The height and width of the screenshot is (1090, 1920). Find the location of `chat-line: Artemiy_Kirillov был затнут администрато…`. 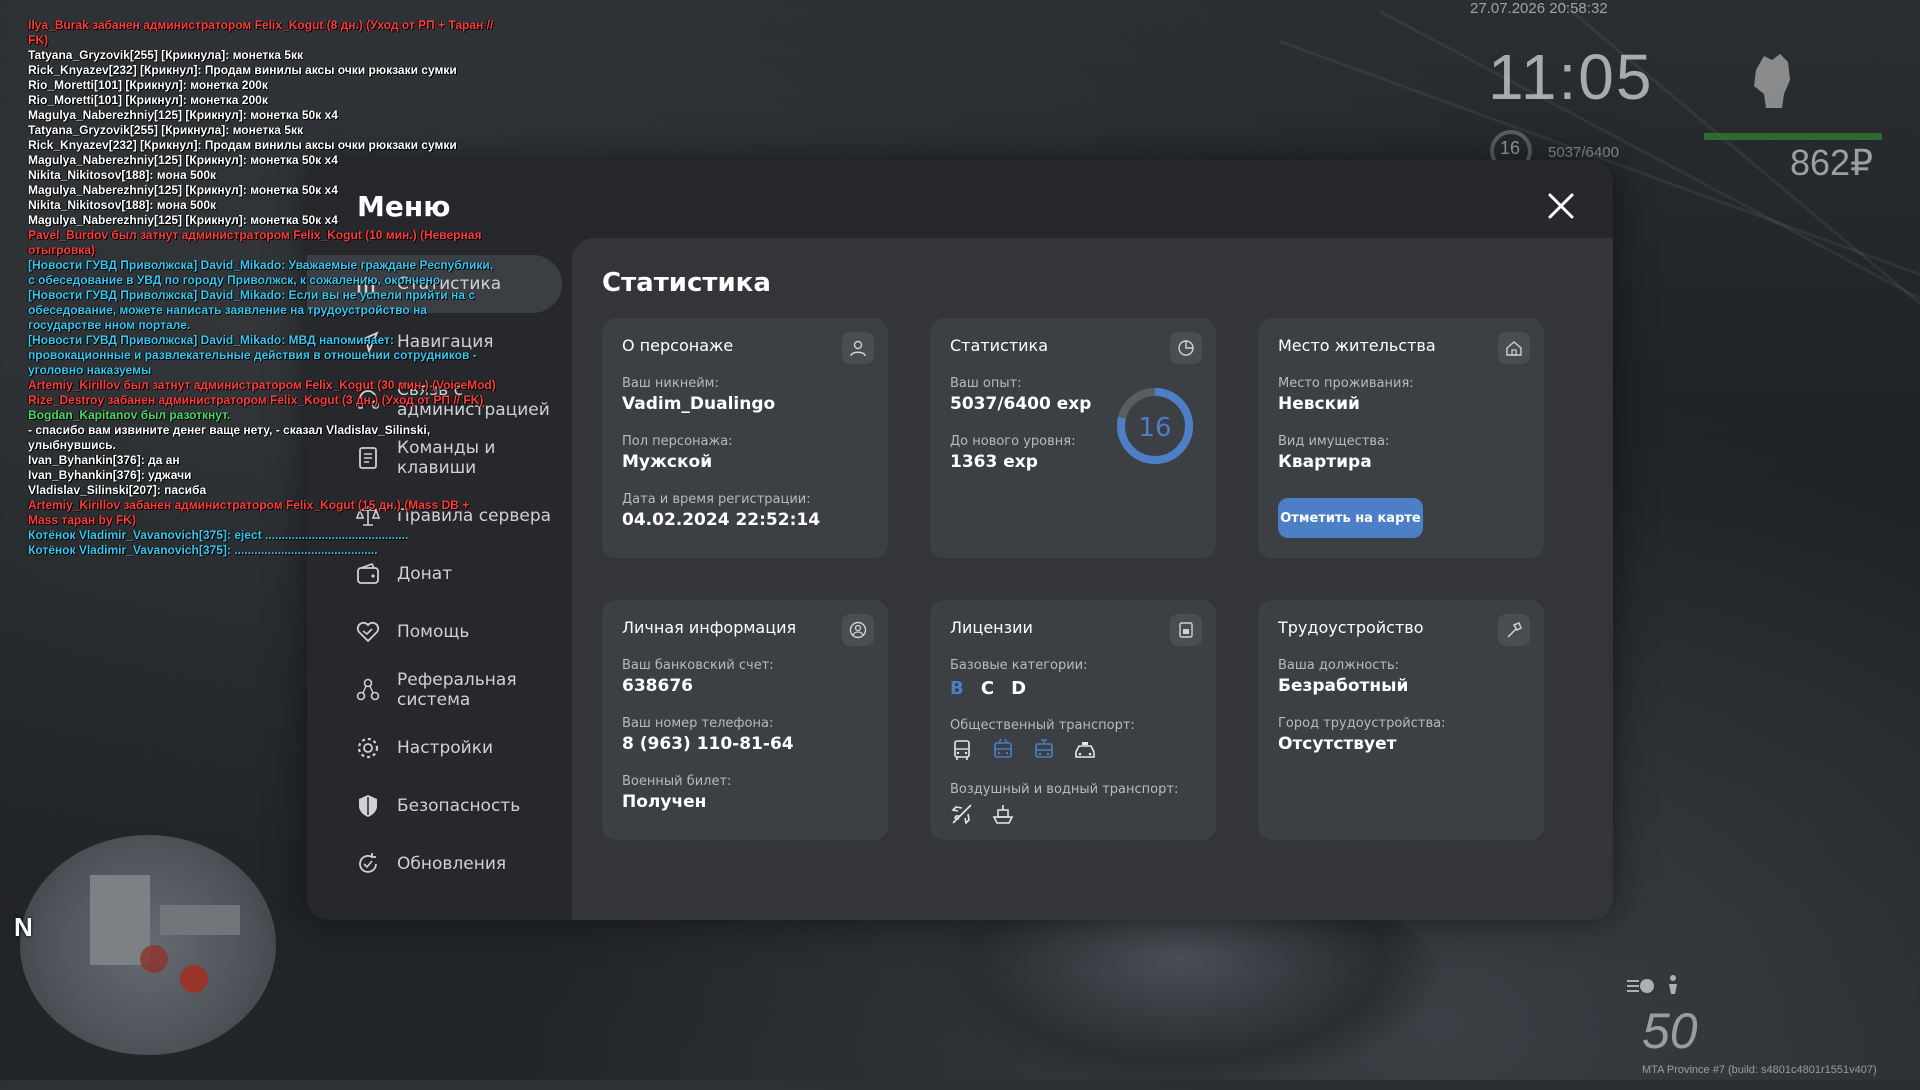

chat-line: Artemiy_Kirillov был затнут администрато… is located at coordinates (262, 385).